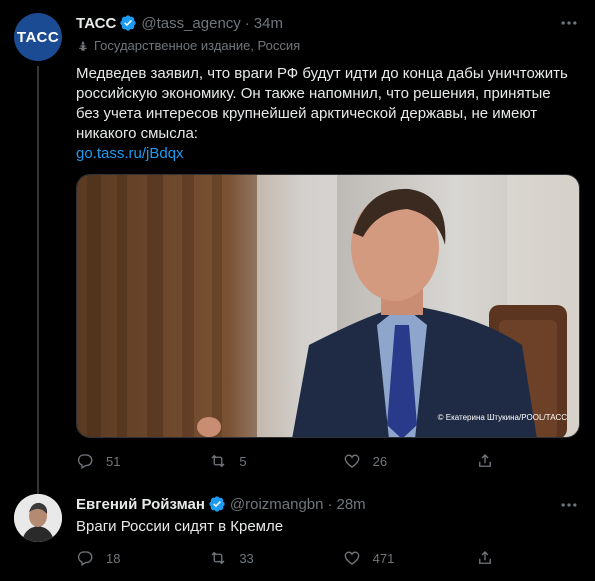  What do you see at coordinates (113, 461) in the screenshot?
I see `reply-count: 51` at bounding box center [113, 461].